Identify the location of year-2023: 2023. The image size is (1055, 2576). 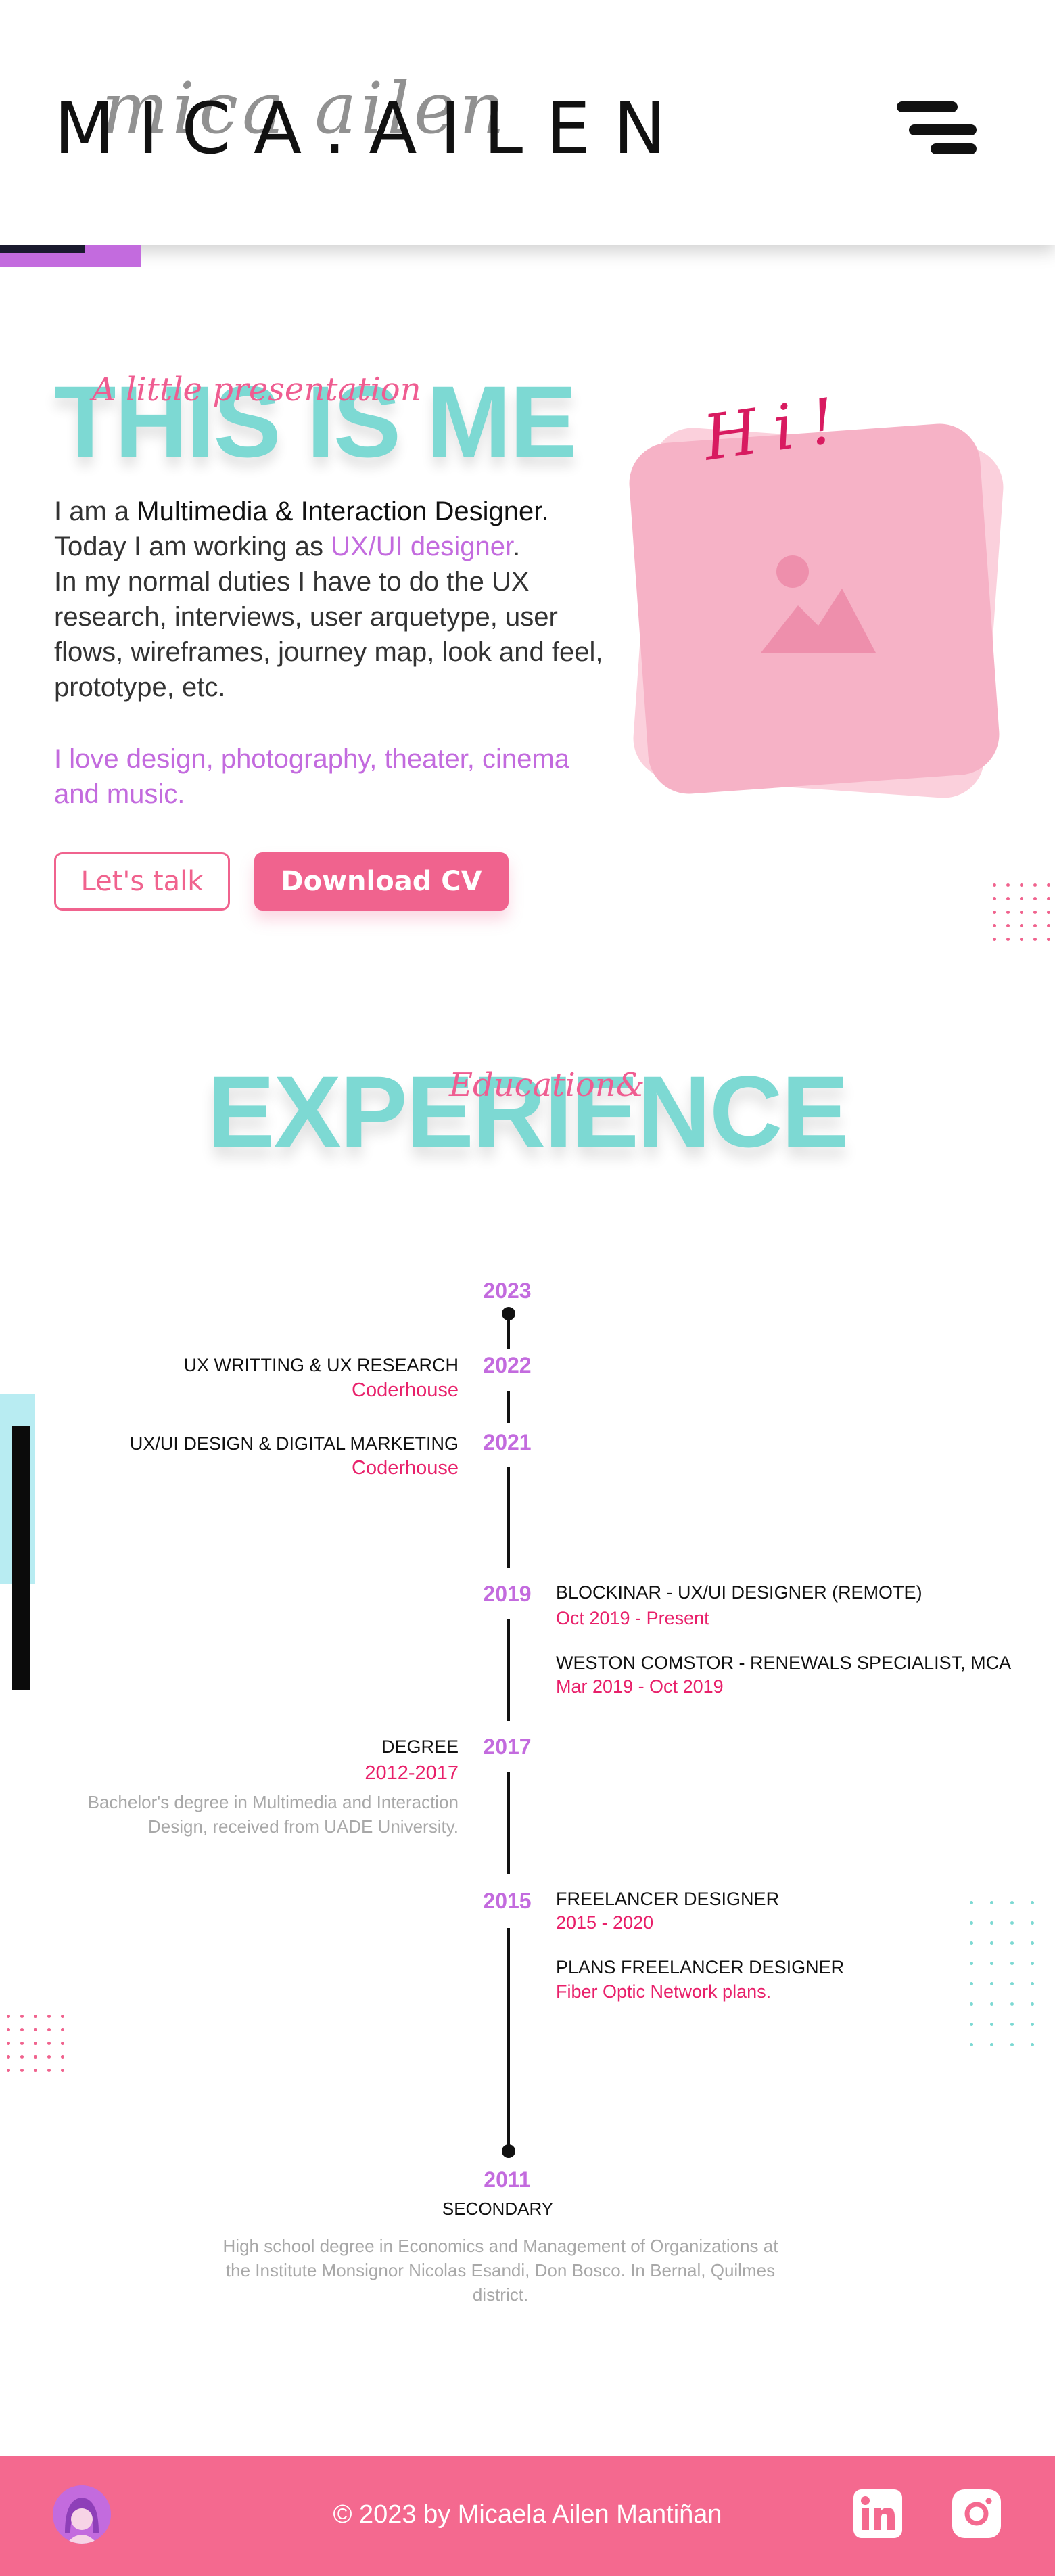
(507, 1291).